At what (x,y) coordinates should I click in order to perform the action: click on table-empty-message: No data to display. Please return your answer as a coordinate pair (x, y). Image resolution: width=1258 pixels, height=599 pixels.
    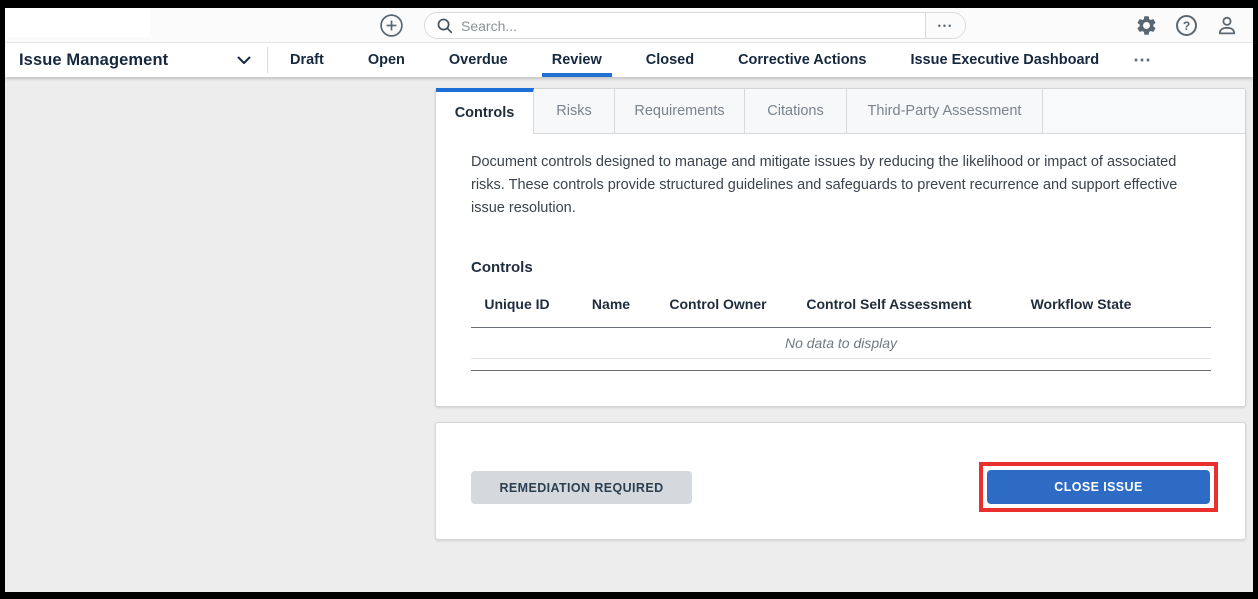
    Looking at the image, I should click on (841, 343).